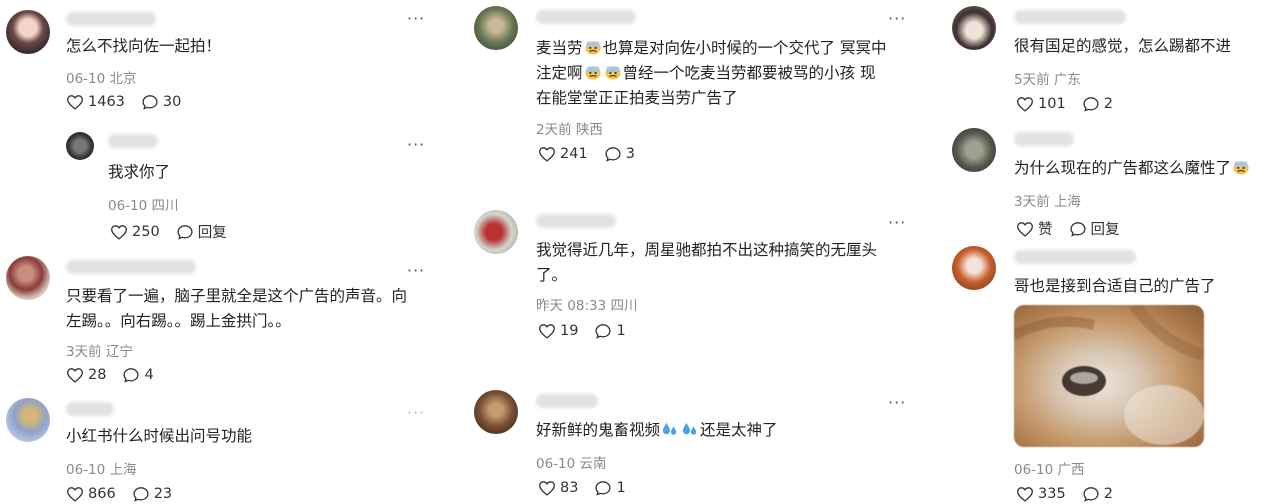 The height and width of the screenshot is (504, 1274). I want to click on comment-image-cat, so click(1109, 376).